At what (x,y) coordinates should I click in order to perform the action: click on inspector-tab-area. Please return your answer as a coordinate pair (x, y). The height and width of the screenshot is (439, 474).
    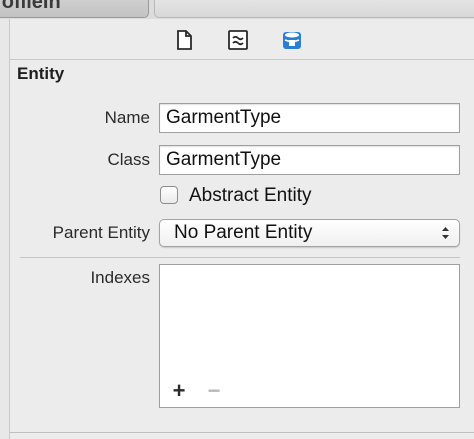
    Looking at the image, I should click on (314, 9).